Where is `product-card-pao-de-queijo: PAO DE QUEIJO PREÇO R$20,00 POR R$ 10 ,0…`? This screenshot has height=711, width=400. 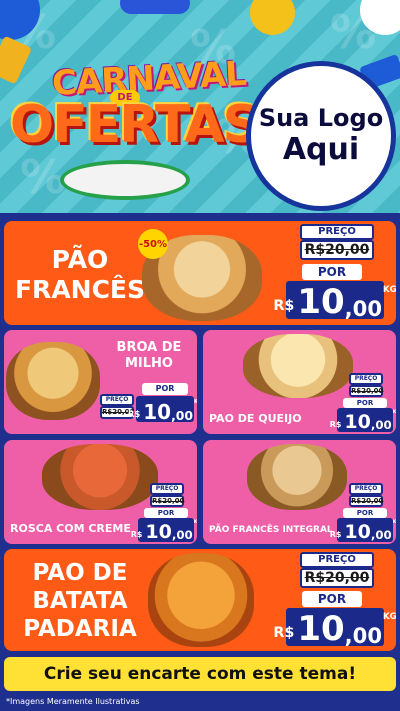 product-card-pao-de-queijo: PAO DE QUEIJO PREÇO R$20,00 POR R$ 10 ,0… is located at coordinates (299, 382).